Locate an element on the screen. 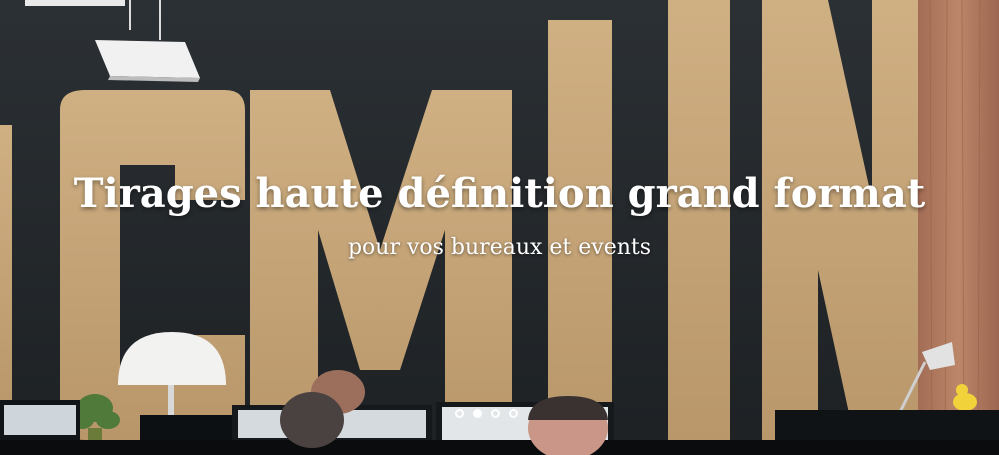  hero-title: Tirages haute définition grand format is located at coordinates (499, 193).